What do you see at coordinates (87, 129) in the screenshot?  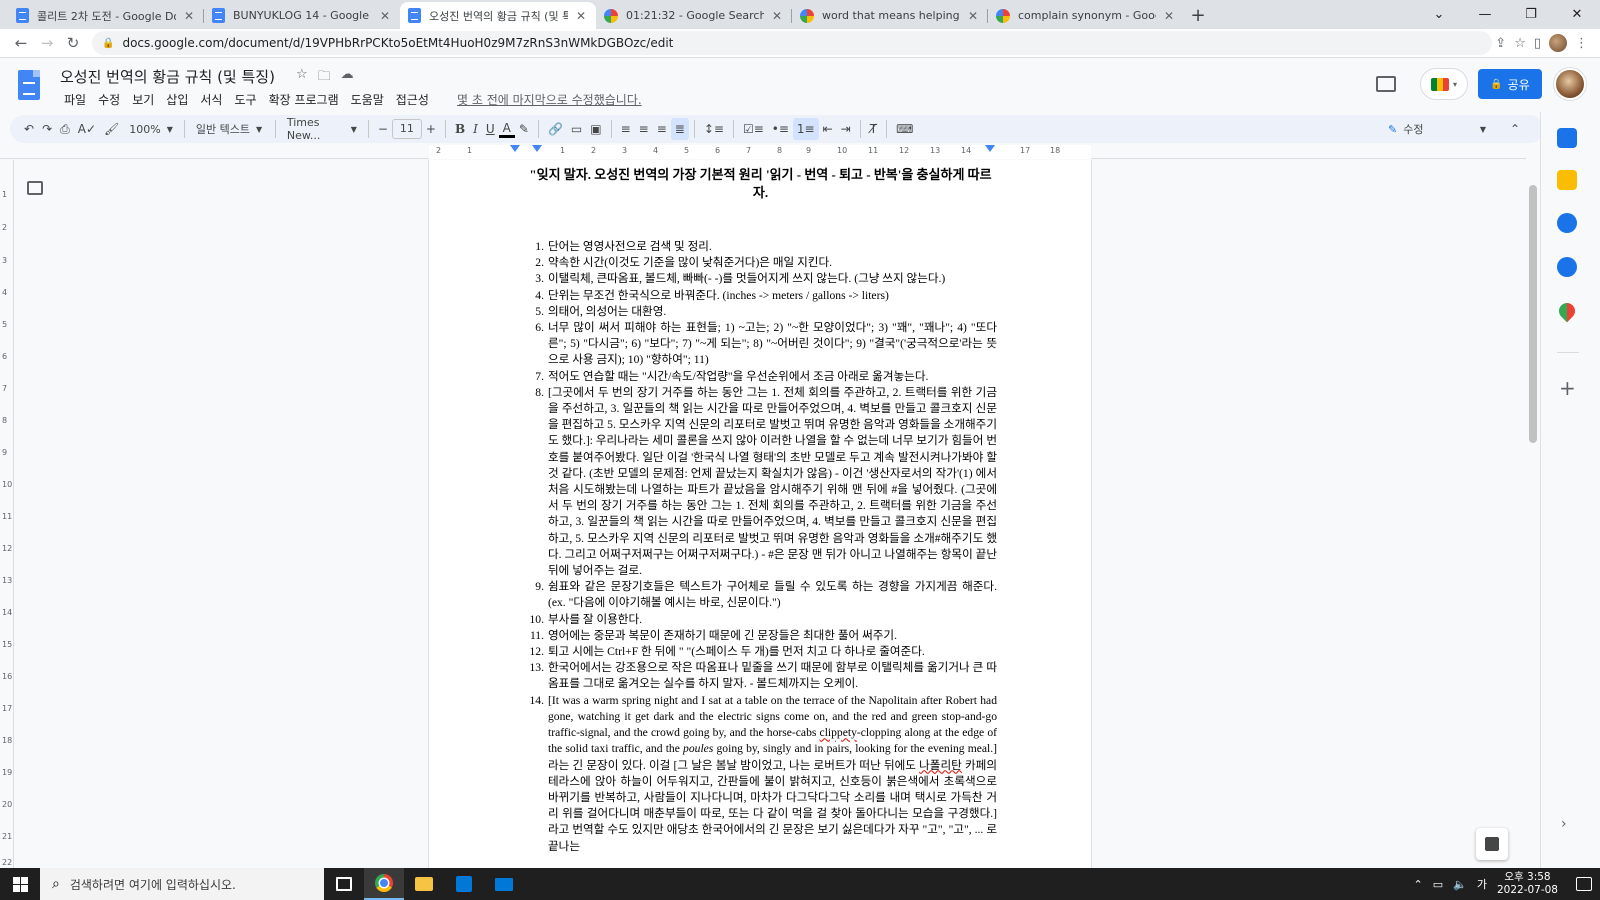 I see `spellcheck-icon: A✓` at bounding box center [87, 129].